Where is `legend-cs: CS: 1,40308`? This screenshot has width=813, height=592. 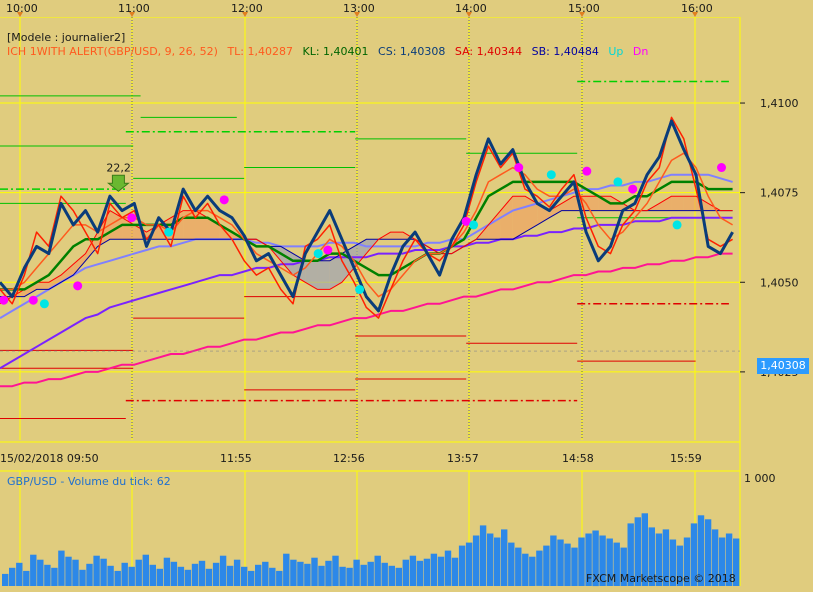 legend-cs: CS: 1,40308 is located at coordinates (412, 51).